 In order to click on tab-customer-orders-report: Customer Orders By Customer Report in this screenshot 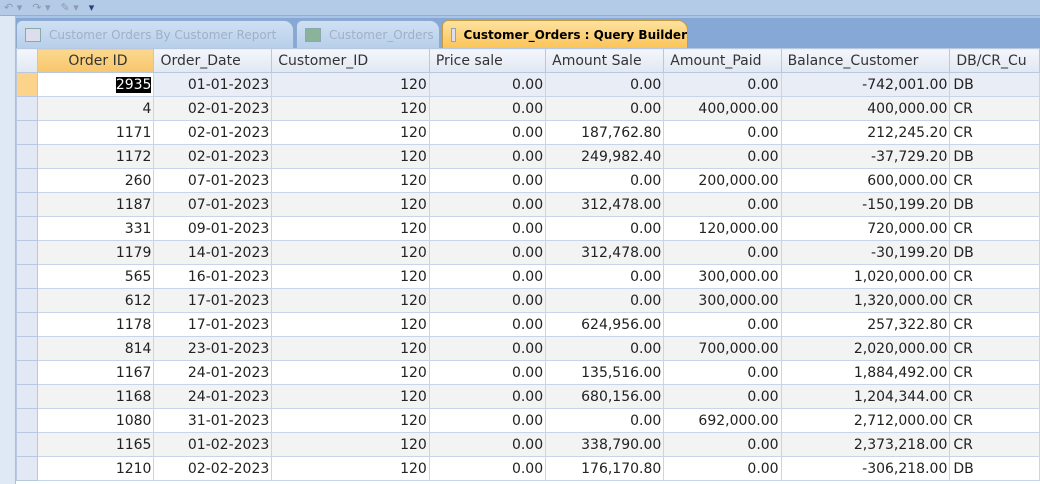, I will do `click(155, 34)`.